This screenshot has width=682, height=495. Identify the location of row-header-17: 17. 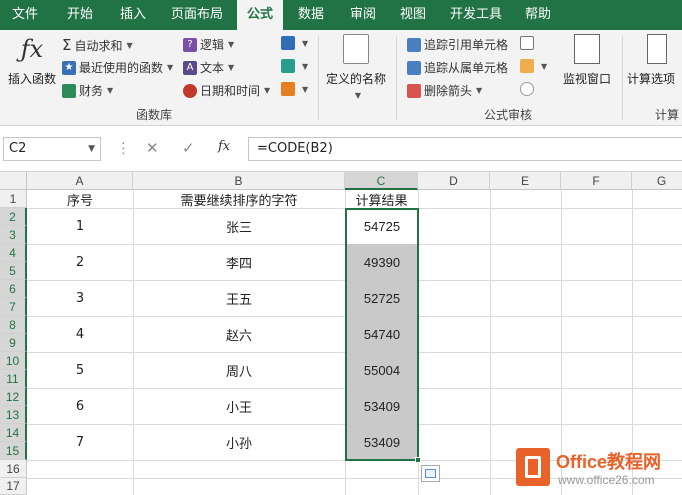
(13, 486).